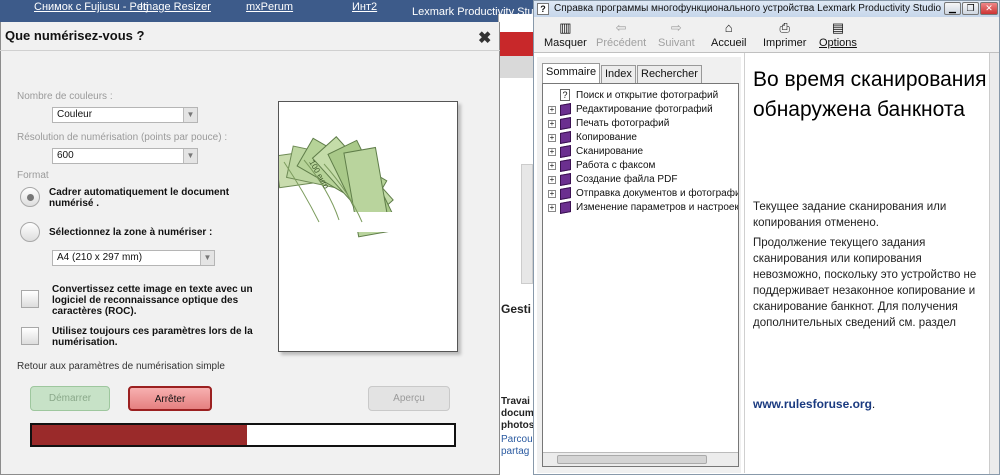 The image size is (1000, 475). What do you see at coordinates (838, 43) in the screenshot?
I see `options-button-label: Options` at bounding box center [838, 43].